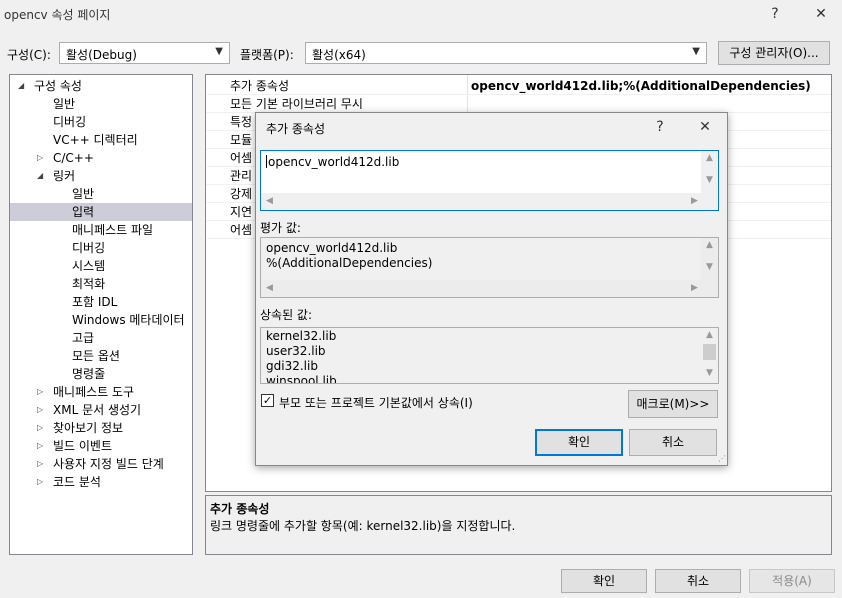 Image resolution: width=842 pixels, height=598 pixels. Describe the element at coordinates (101, 55) in the screenshot. I see `config-value: 활성(Debug)` at that location.